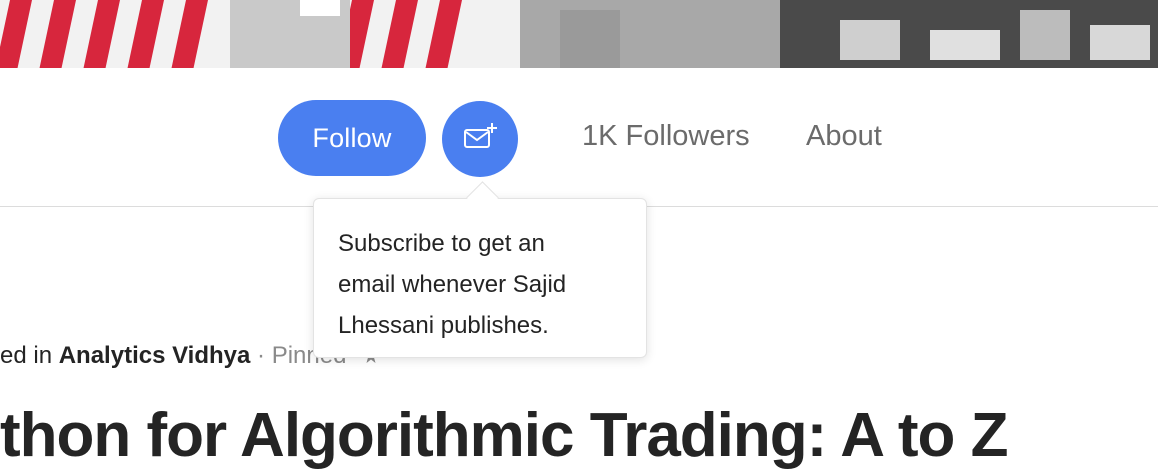 This screenshot has height=476, width=1158. I want to click on tooltip-line: Lhessani publishes., so click(443, 325).